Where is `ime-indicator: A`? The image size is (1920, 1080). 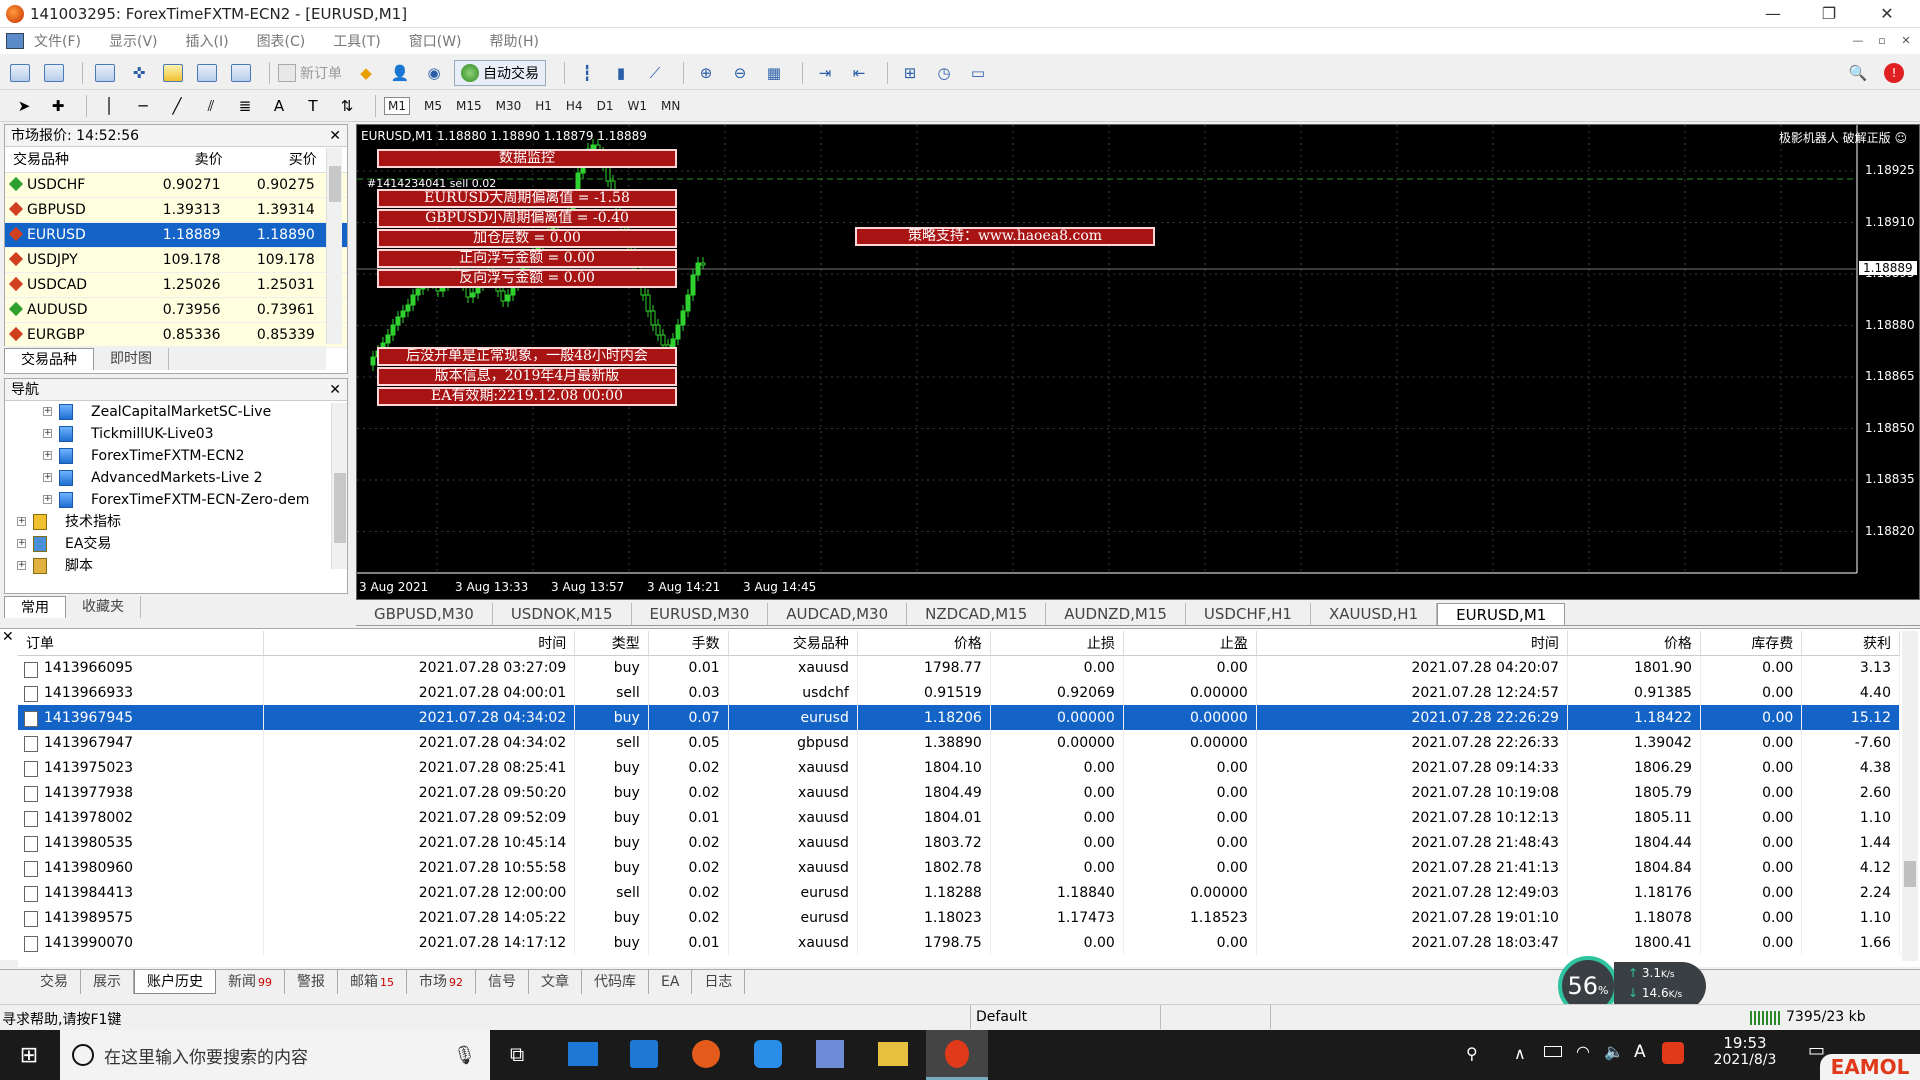 ime-indicator: A is located at coordinates (1640, 1052).